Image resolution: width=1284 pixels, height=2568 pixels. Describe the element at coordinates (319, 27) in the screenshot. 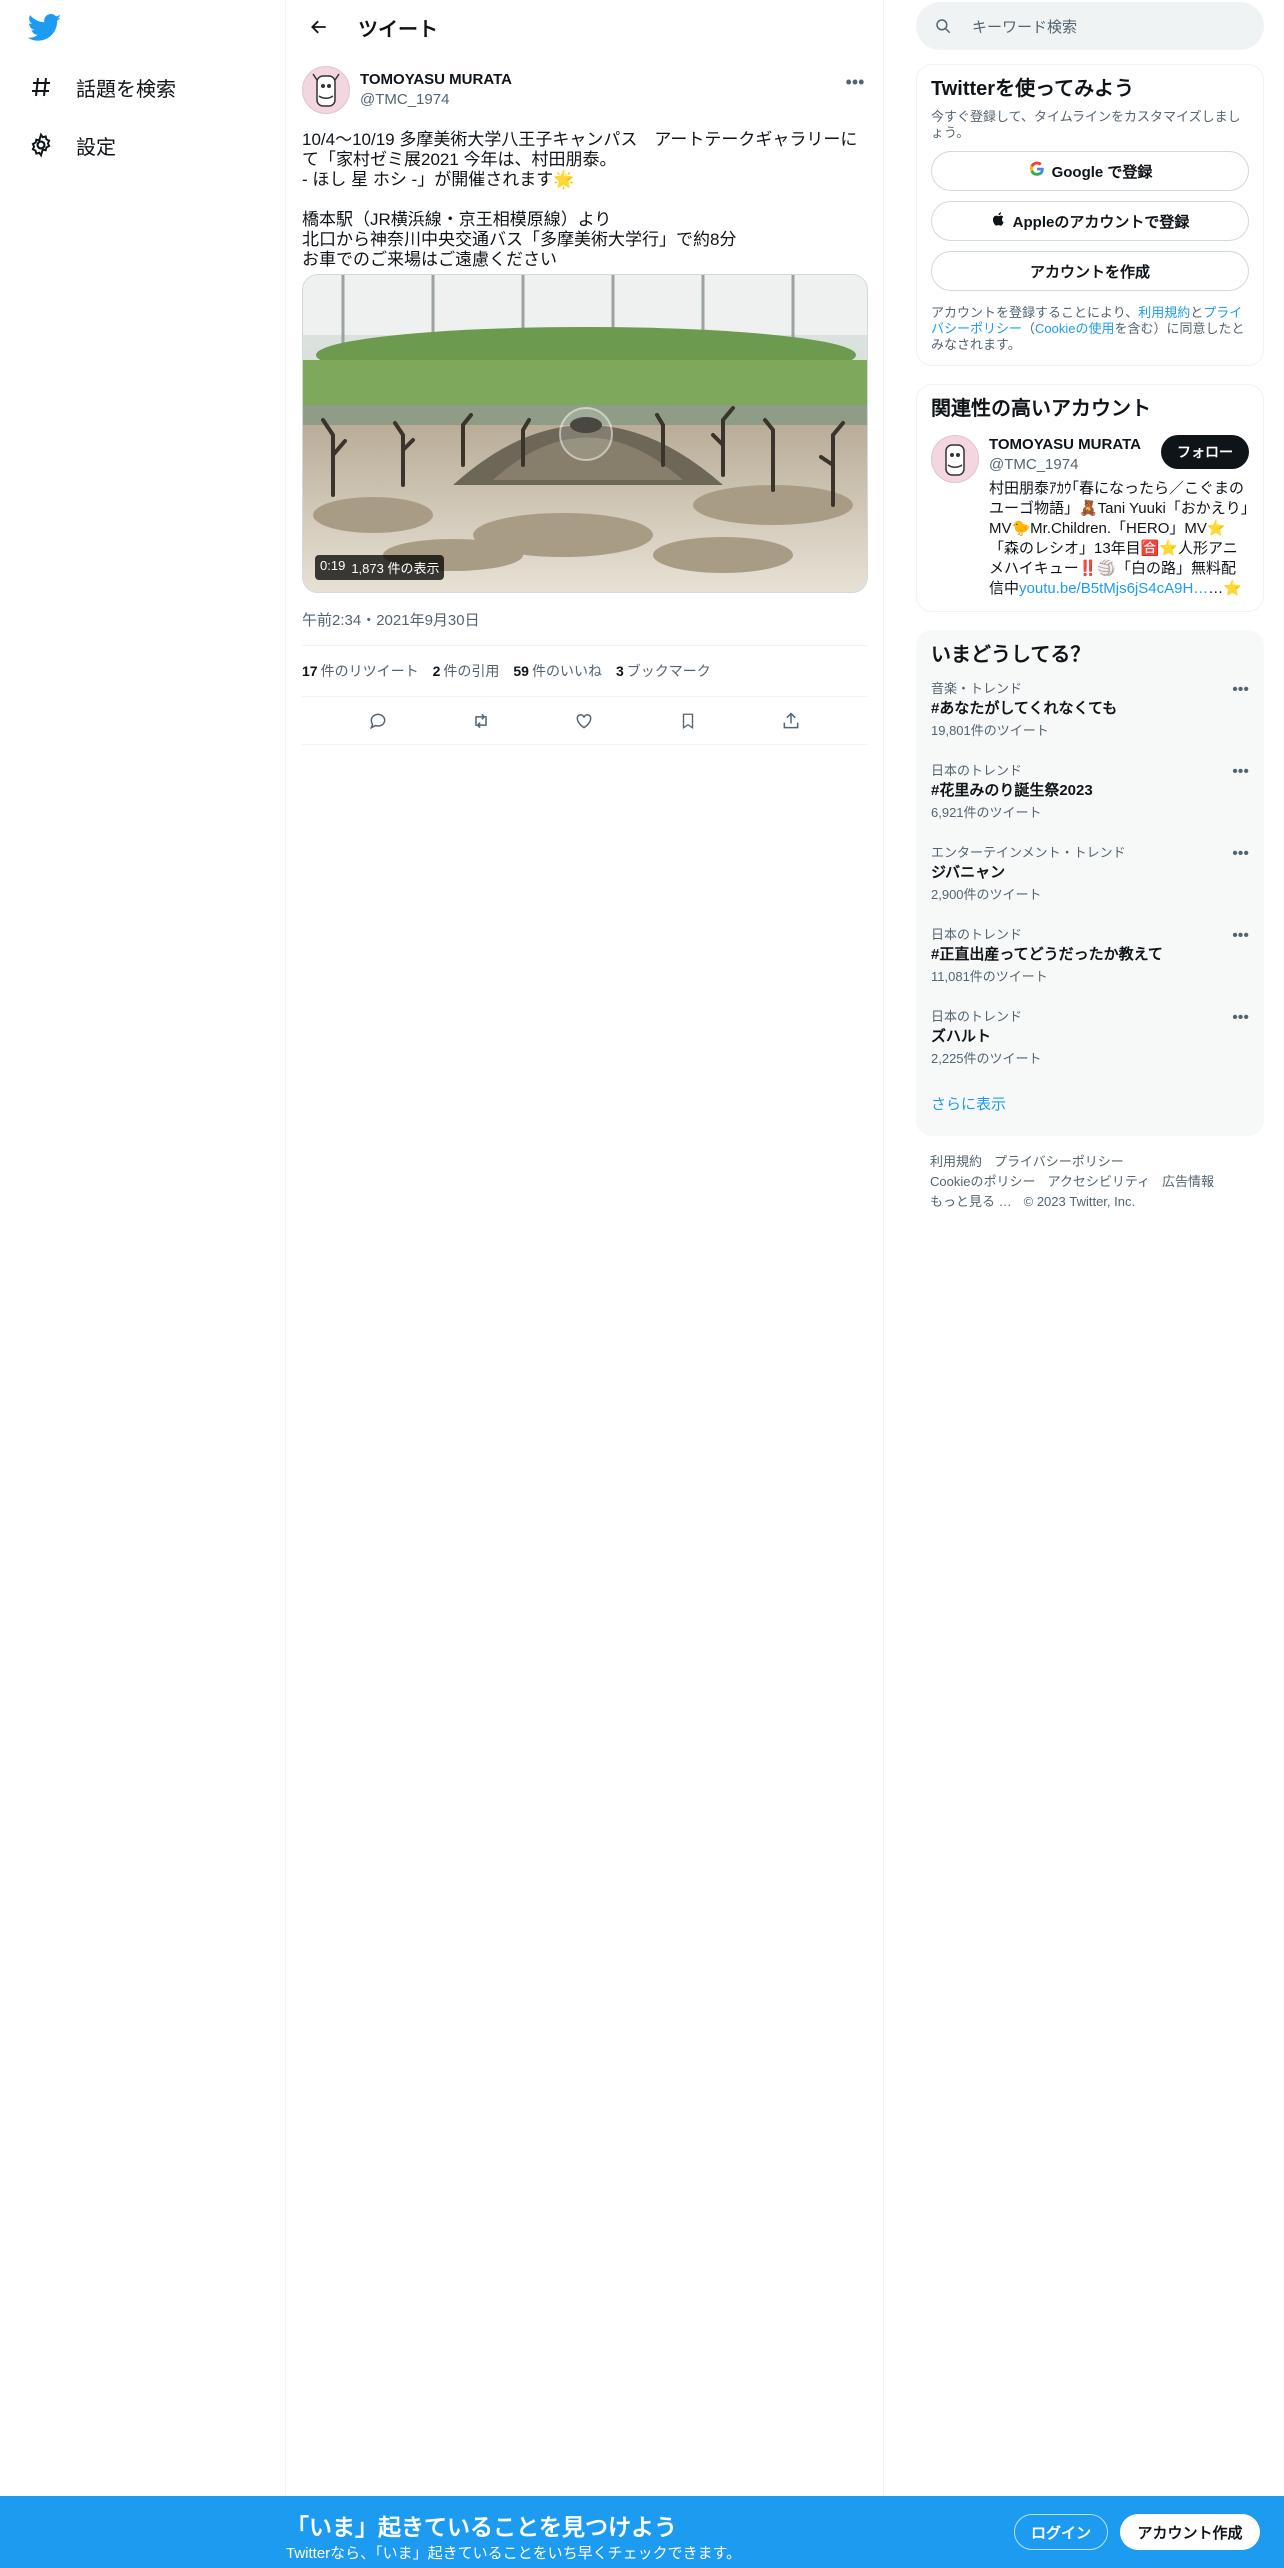

I see `back-arrow-icon` at that location.